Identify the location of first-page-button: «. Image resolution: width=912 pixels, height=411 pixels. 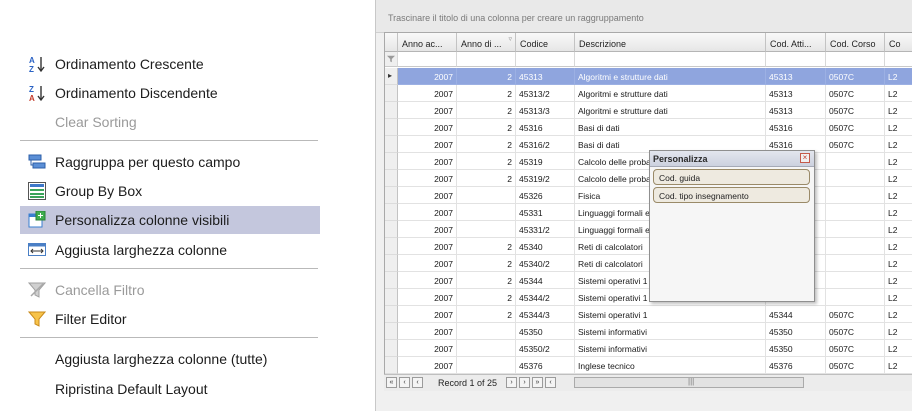
(391, 382).